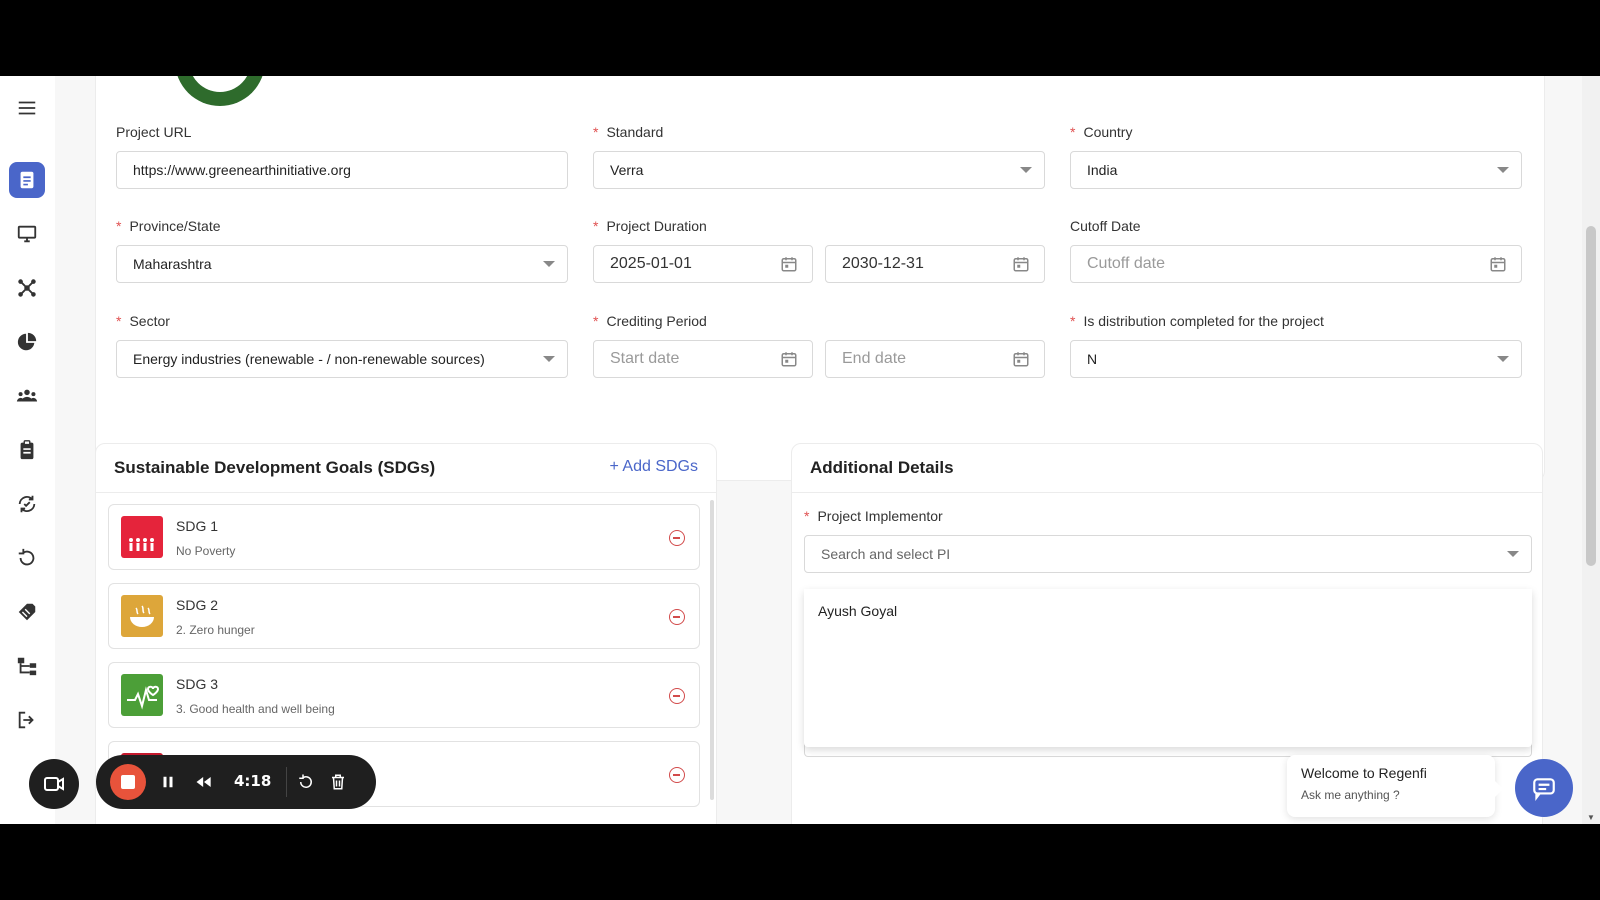 Image resolution: width=1600 pixels, height=900 pixels. Describe the element at coordinates (1591, 817) in the screenshot. I see `scroll-down-arrow-icon: ▼` at that location.